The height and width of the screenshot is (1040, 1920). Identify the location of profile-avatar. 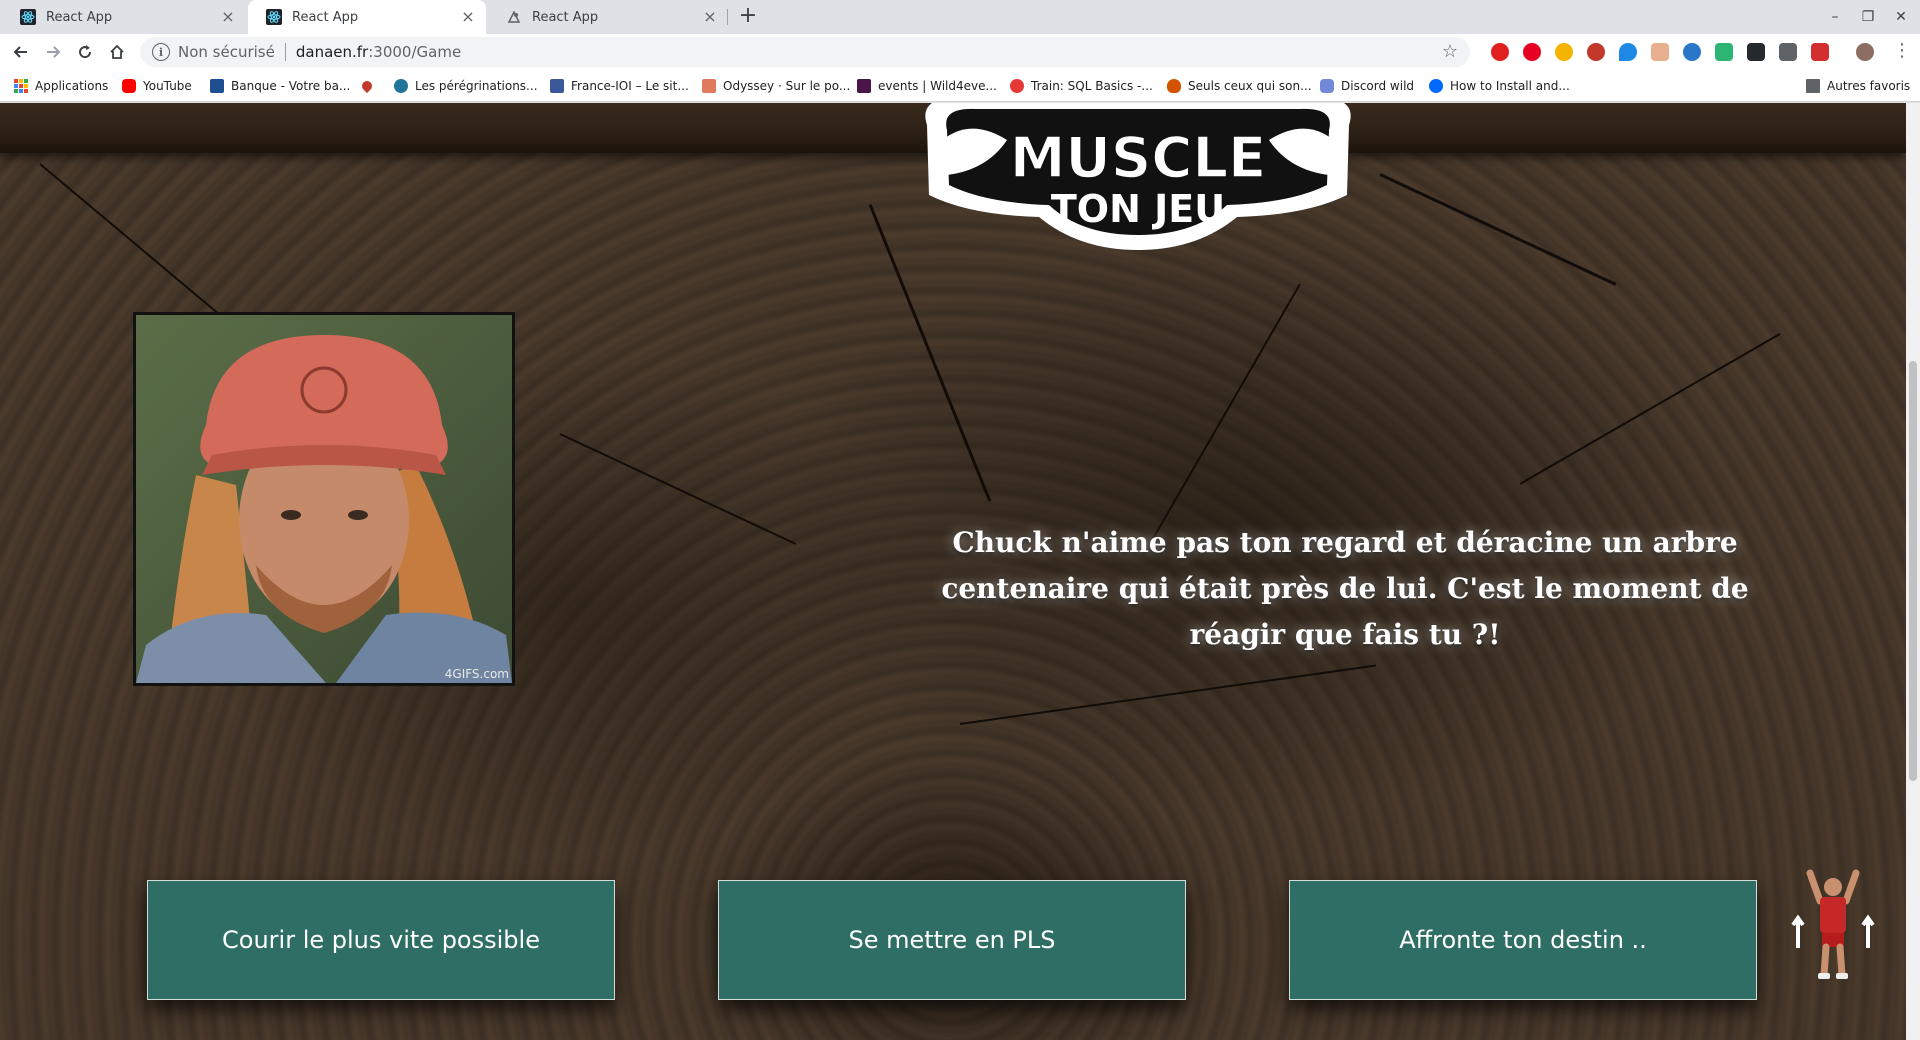
(1865, 52).